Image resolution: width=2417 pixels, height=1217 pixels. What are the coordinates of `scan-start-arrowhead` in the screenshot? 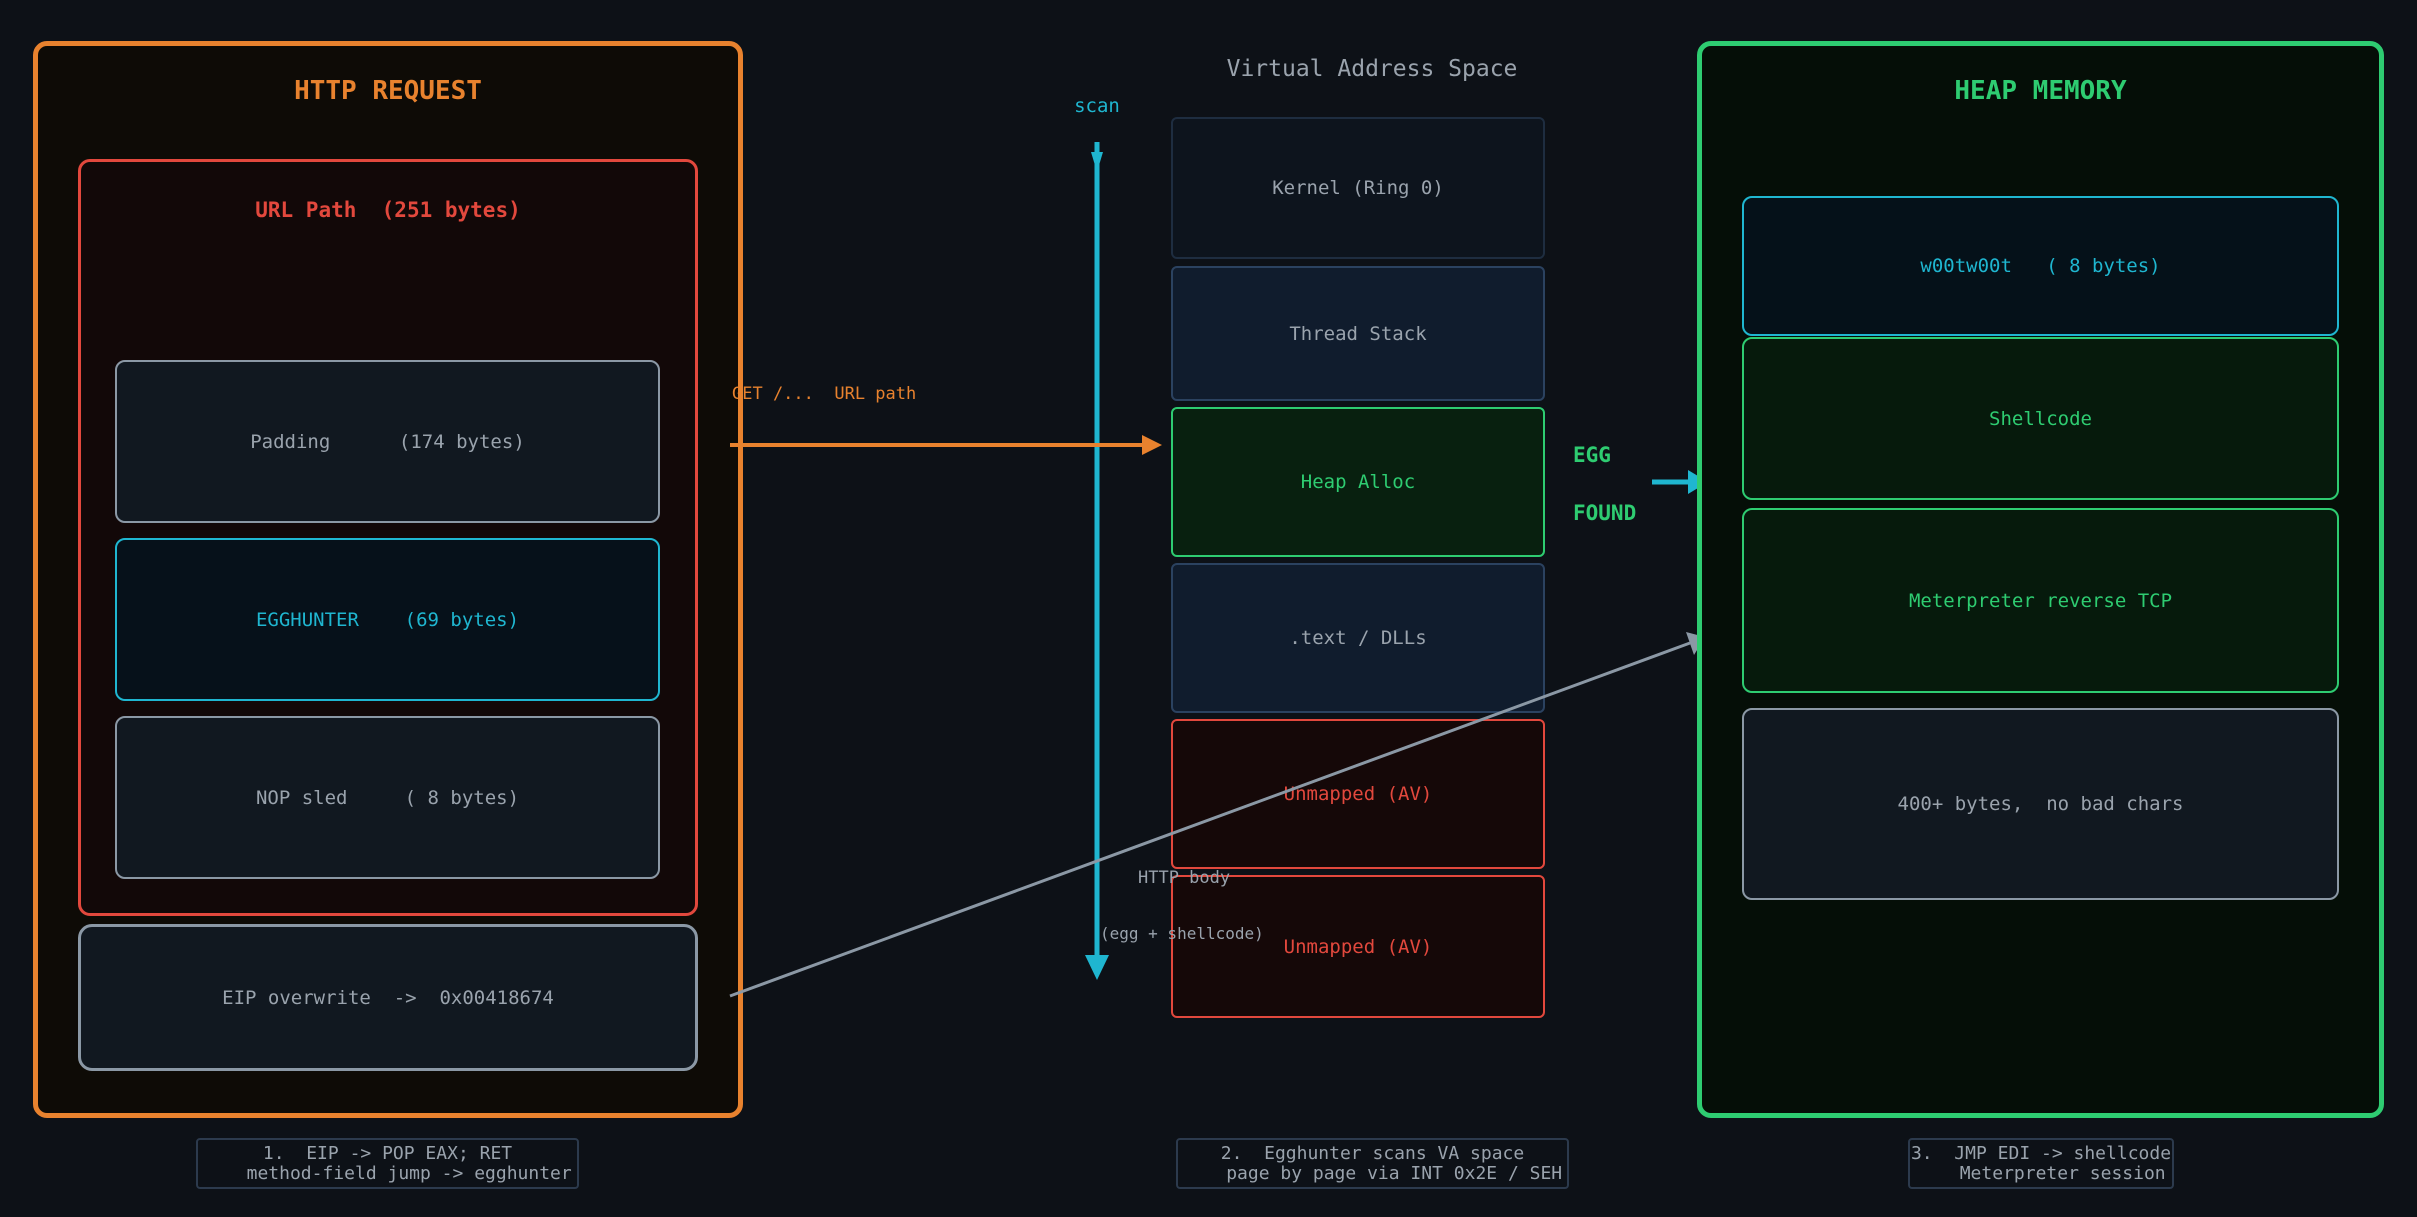 It's located at (1097, 162).